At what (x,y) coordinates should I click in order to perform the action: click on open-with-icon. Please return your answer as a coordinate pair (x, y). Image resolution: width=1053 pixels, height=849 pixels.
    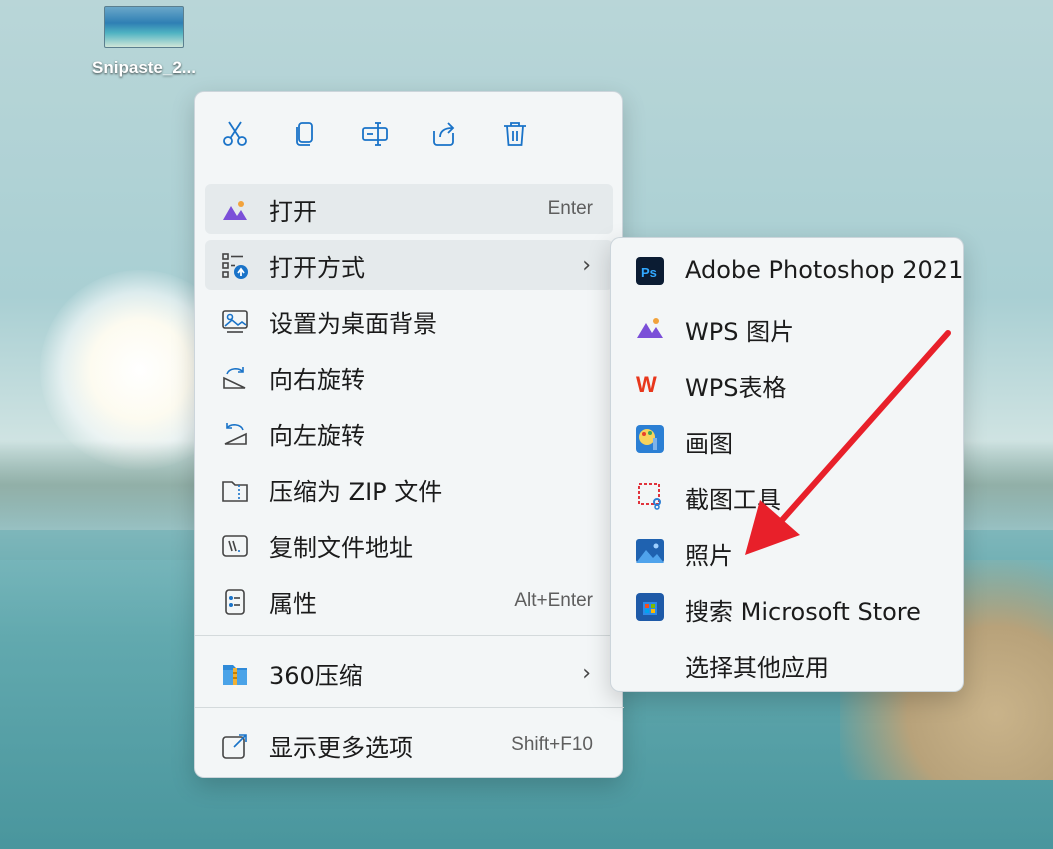
    Looking at the image, I should click on (235, 266).